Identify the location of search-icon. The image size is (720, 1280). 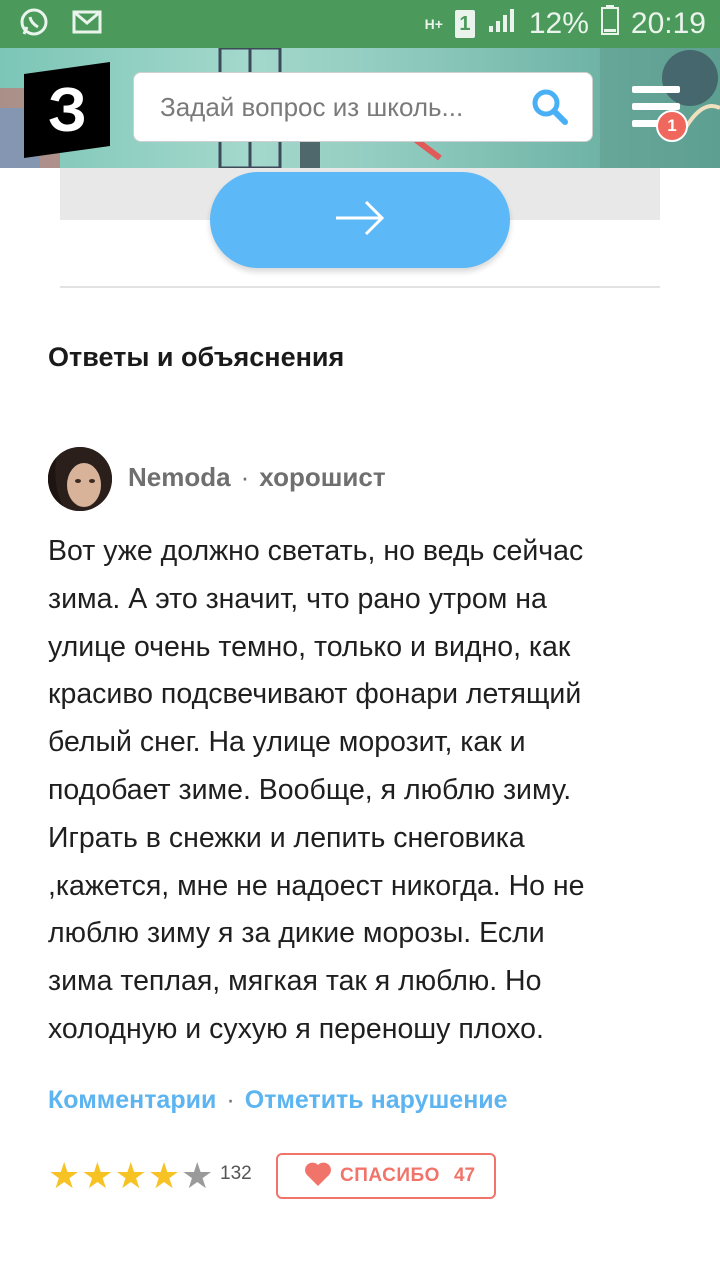
(550, 107).